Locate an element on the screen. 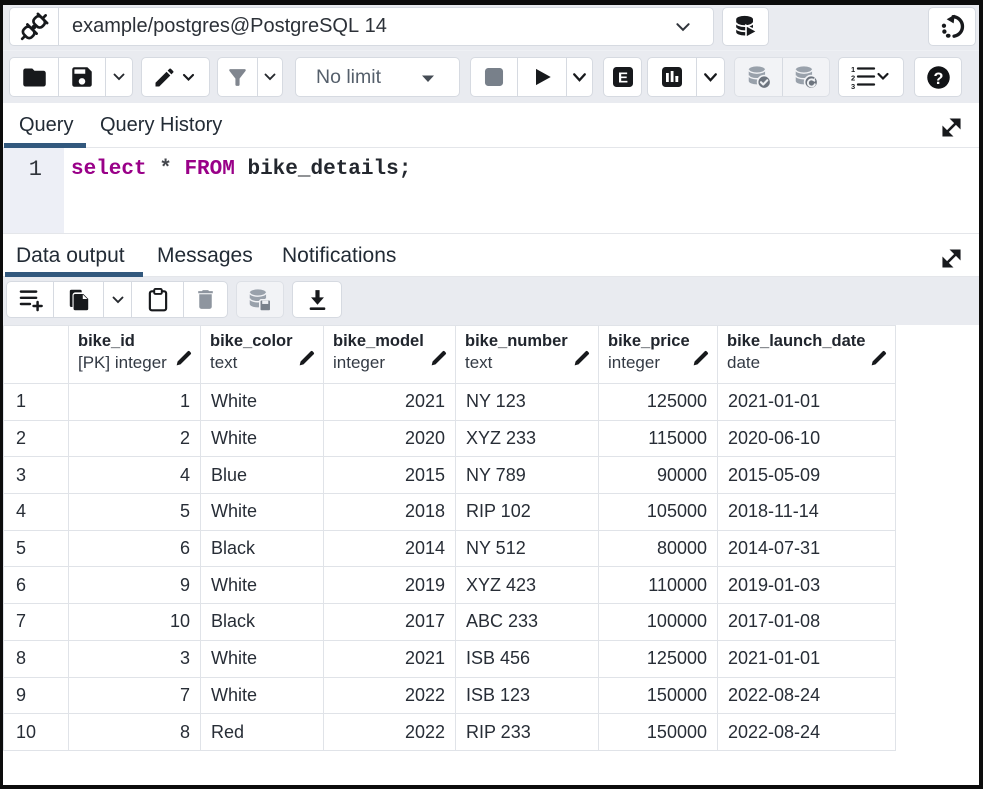  svg-text: 3 is located at coordinates (853, 86).